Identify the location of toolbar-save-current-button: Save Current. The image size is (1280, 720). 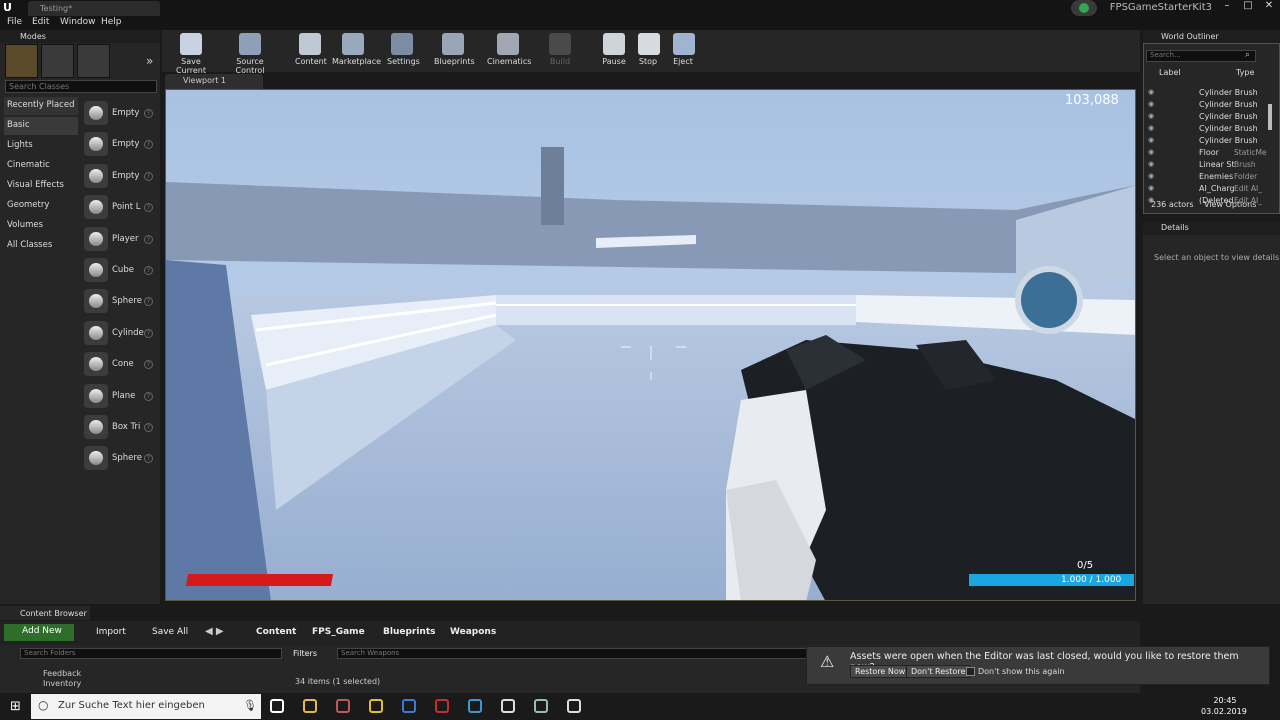
(191, 53).